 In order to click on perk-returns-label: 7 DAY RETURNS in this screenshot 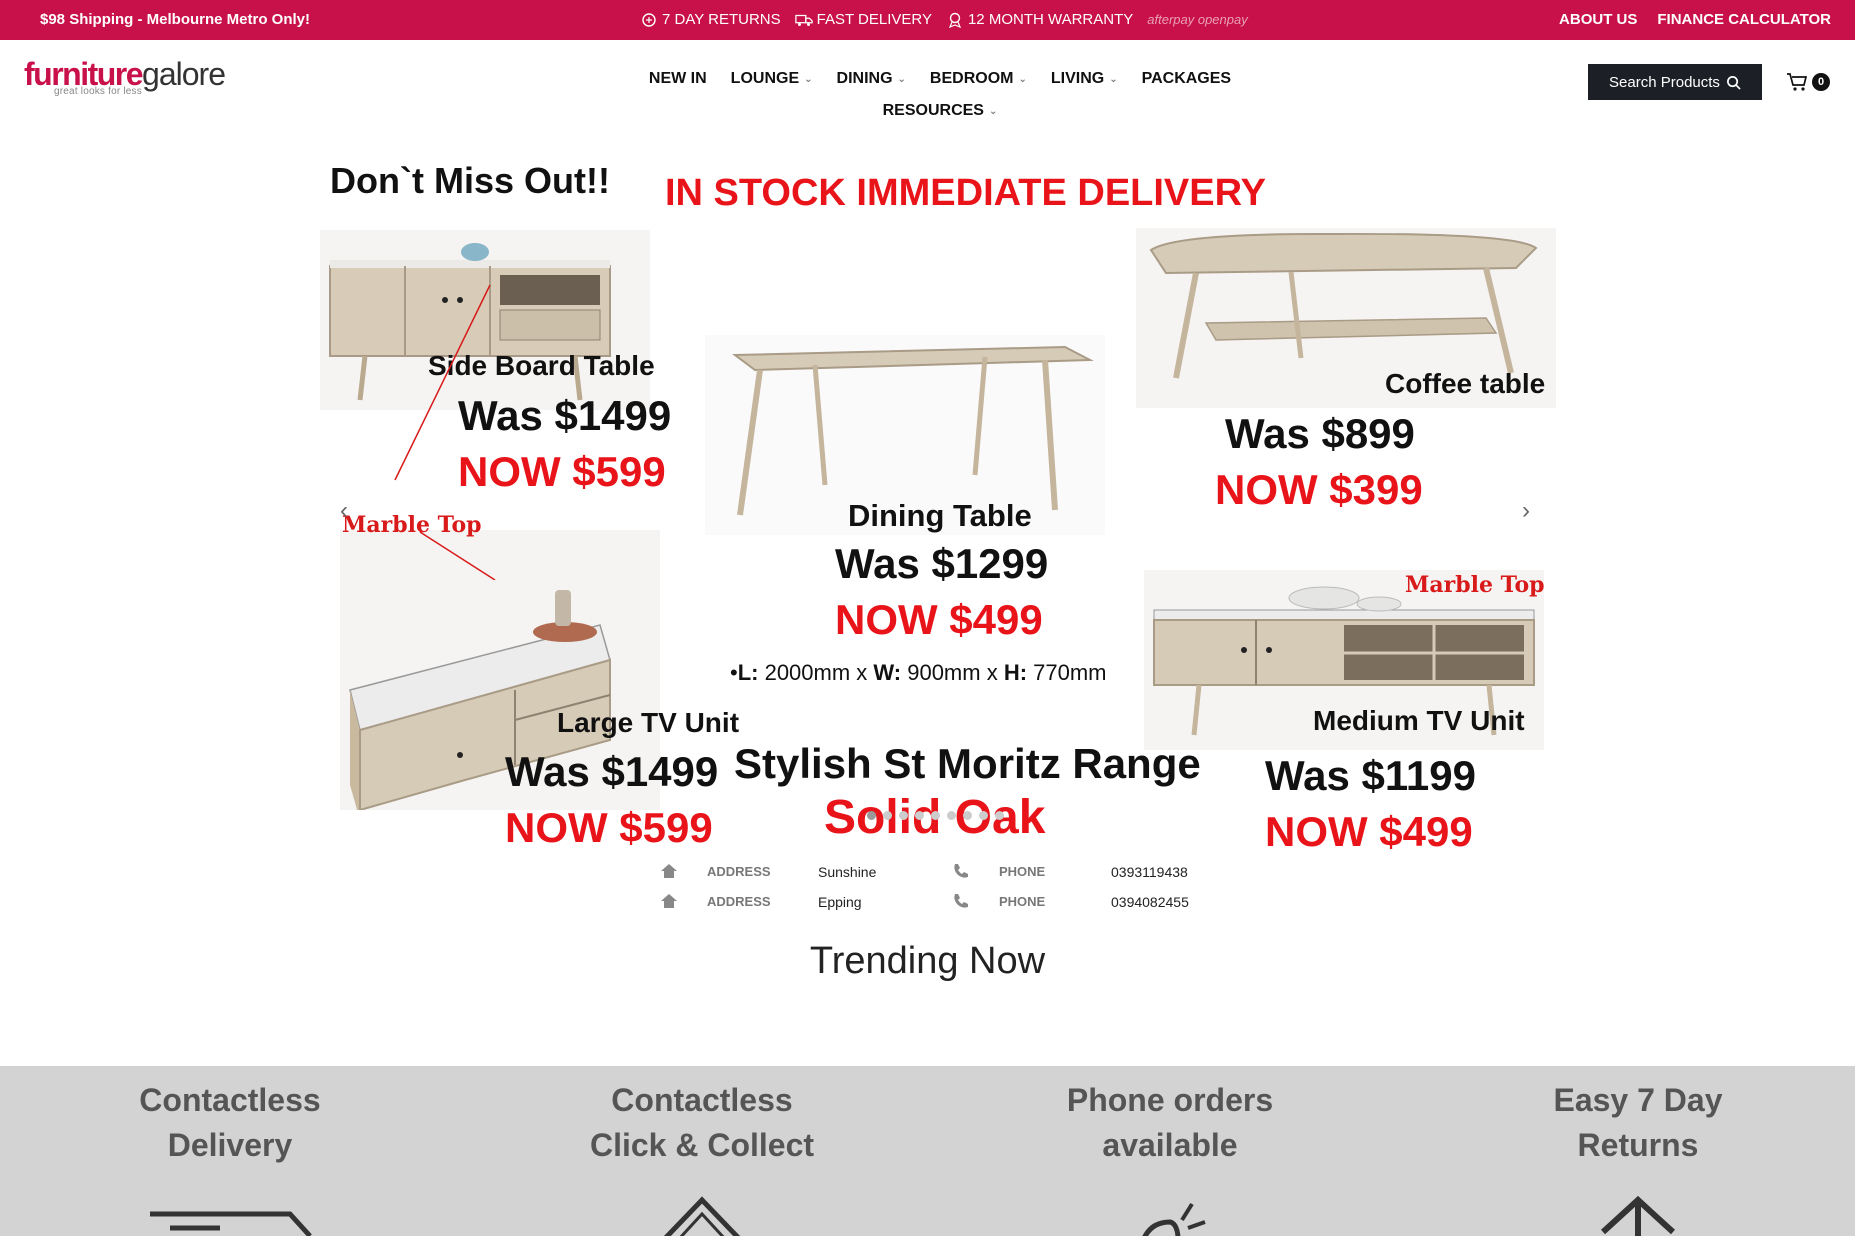, I will do `click(721, 19)`.